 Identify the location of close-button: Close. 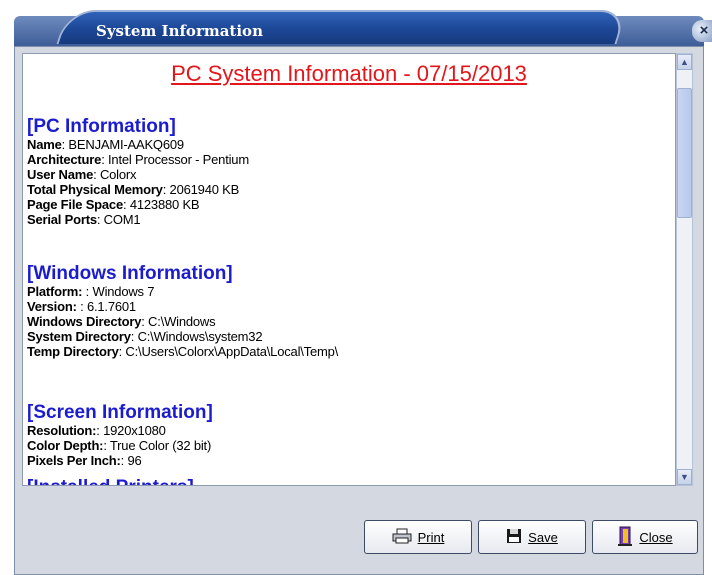
(645, 537).